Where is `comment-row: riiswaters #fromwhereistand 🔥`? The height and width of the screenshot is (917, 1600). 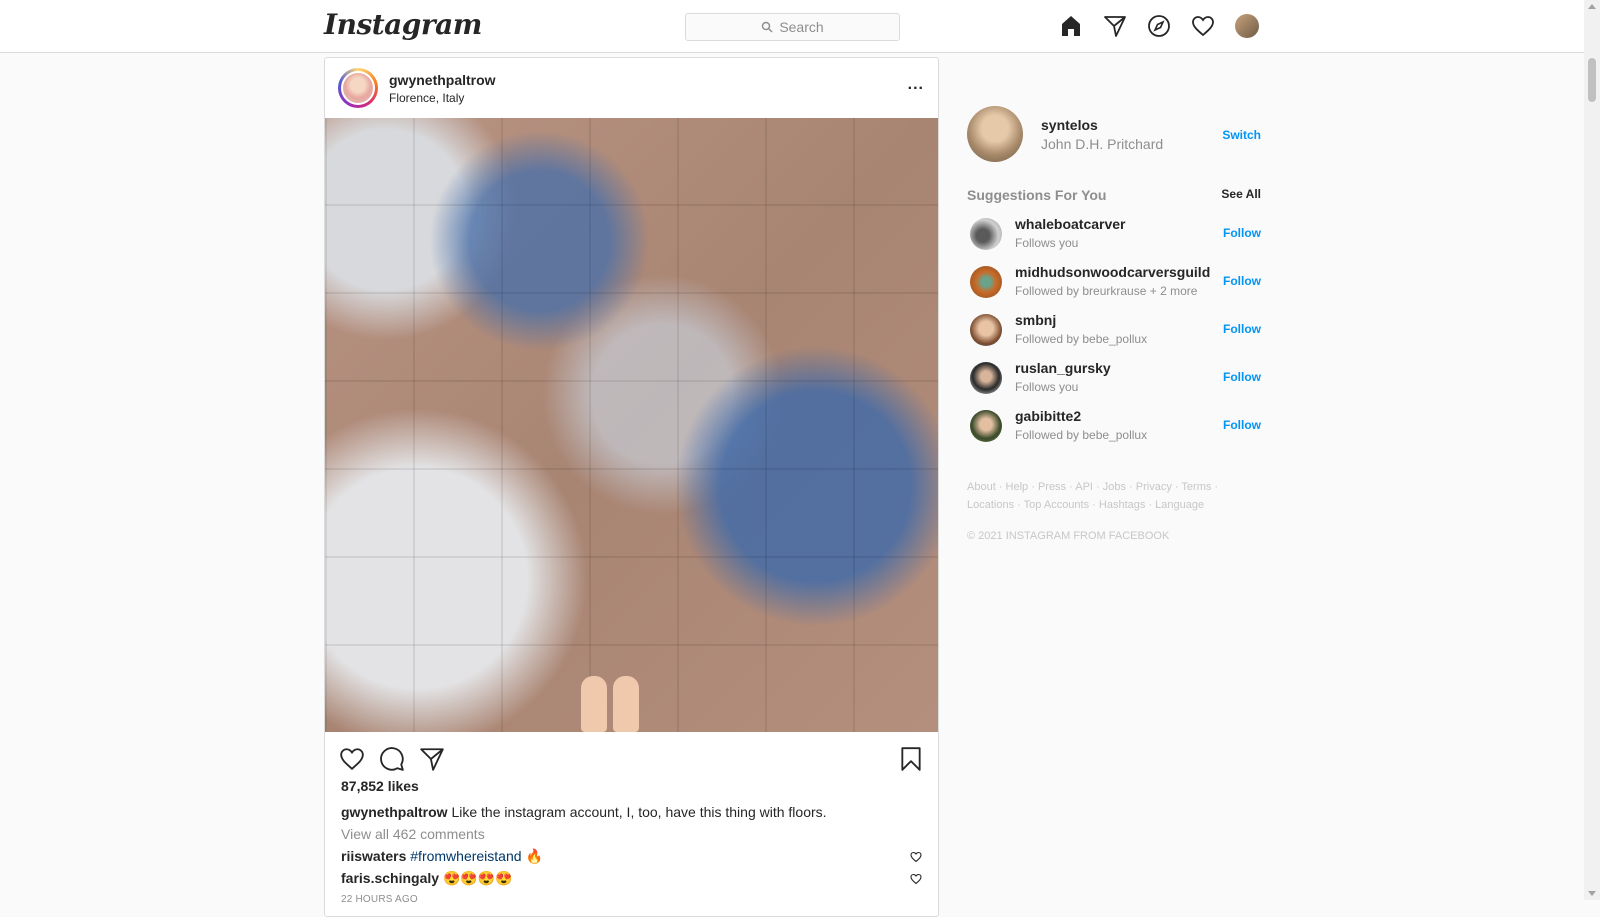 comment-row: riiswaters #fromwhereistand 🔥 is located at coordinates (442, 856).